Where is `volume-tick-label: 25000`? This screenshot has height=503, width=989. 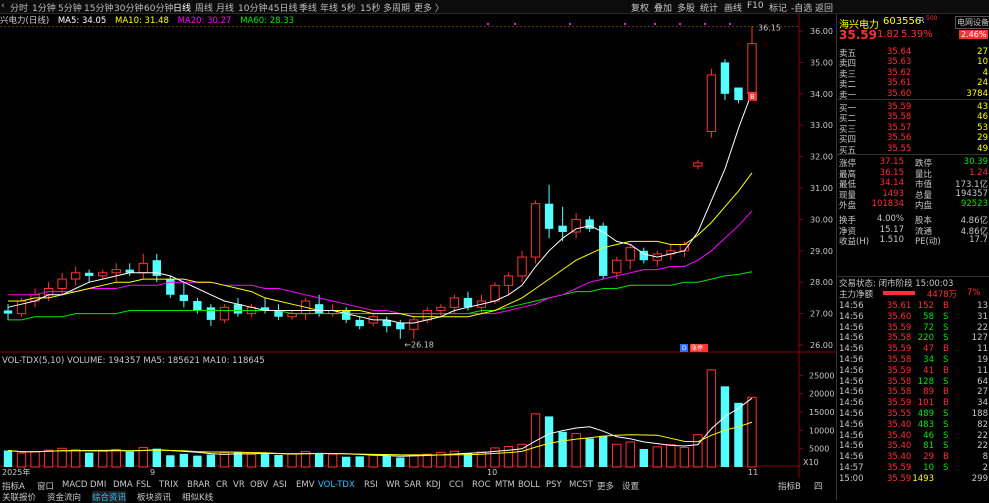 volume-tick-label: 25000 is located at coordinates (821, 375).